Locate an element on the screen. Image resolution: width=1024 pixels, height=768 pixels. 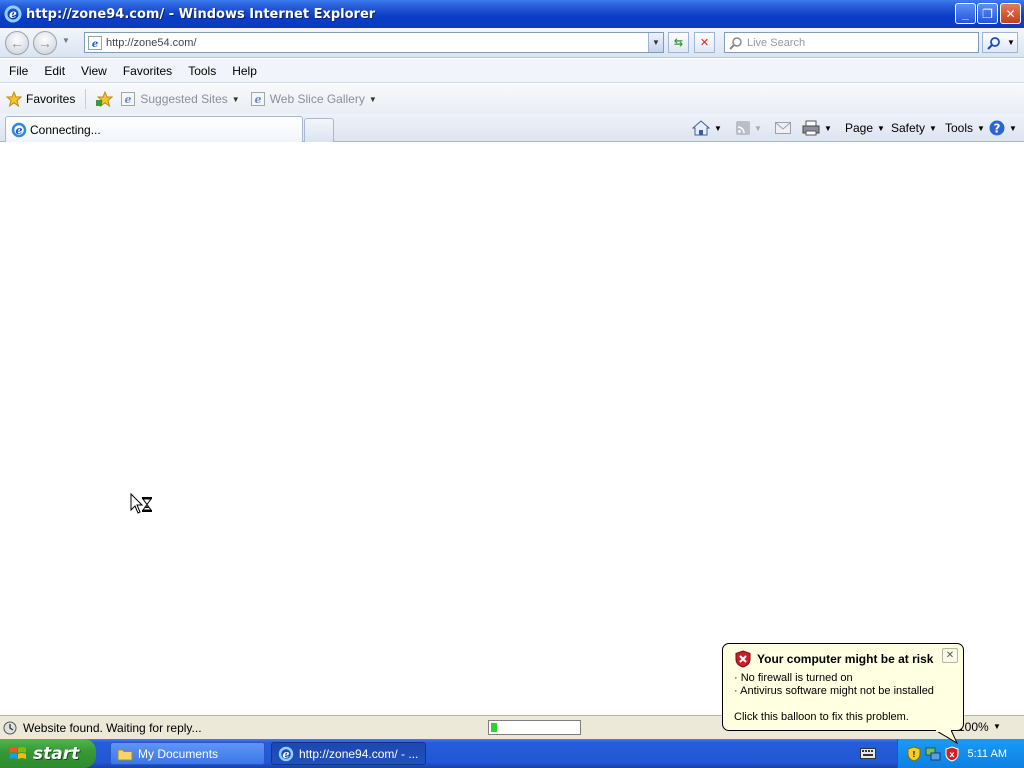
refresh-icon: ⇆ is located at coordinates (678, 43).